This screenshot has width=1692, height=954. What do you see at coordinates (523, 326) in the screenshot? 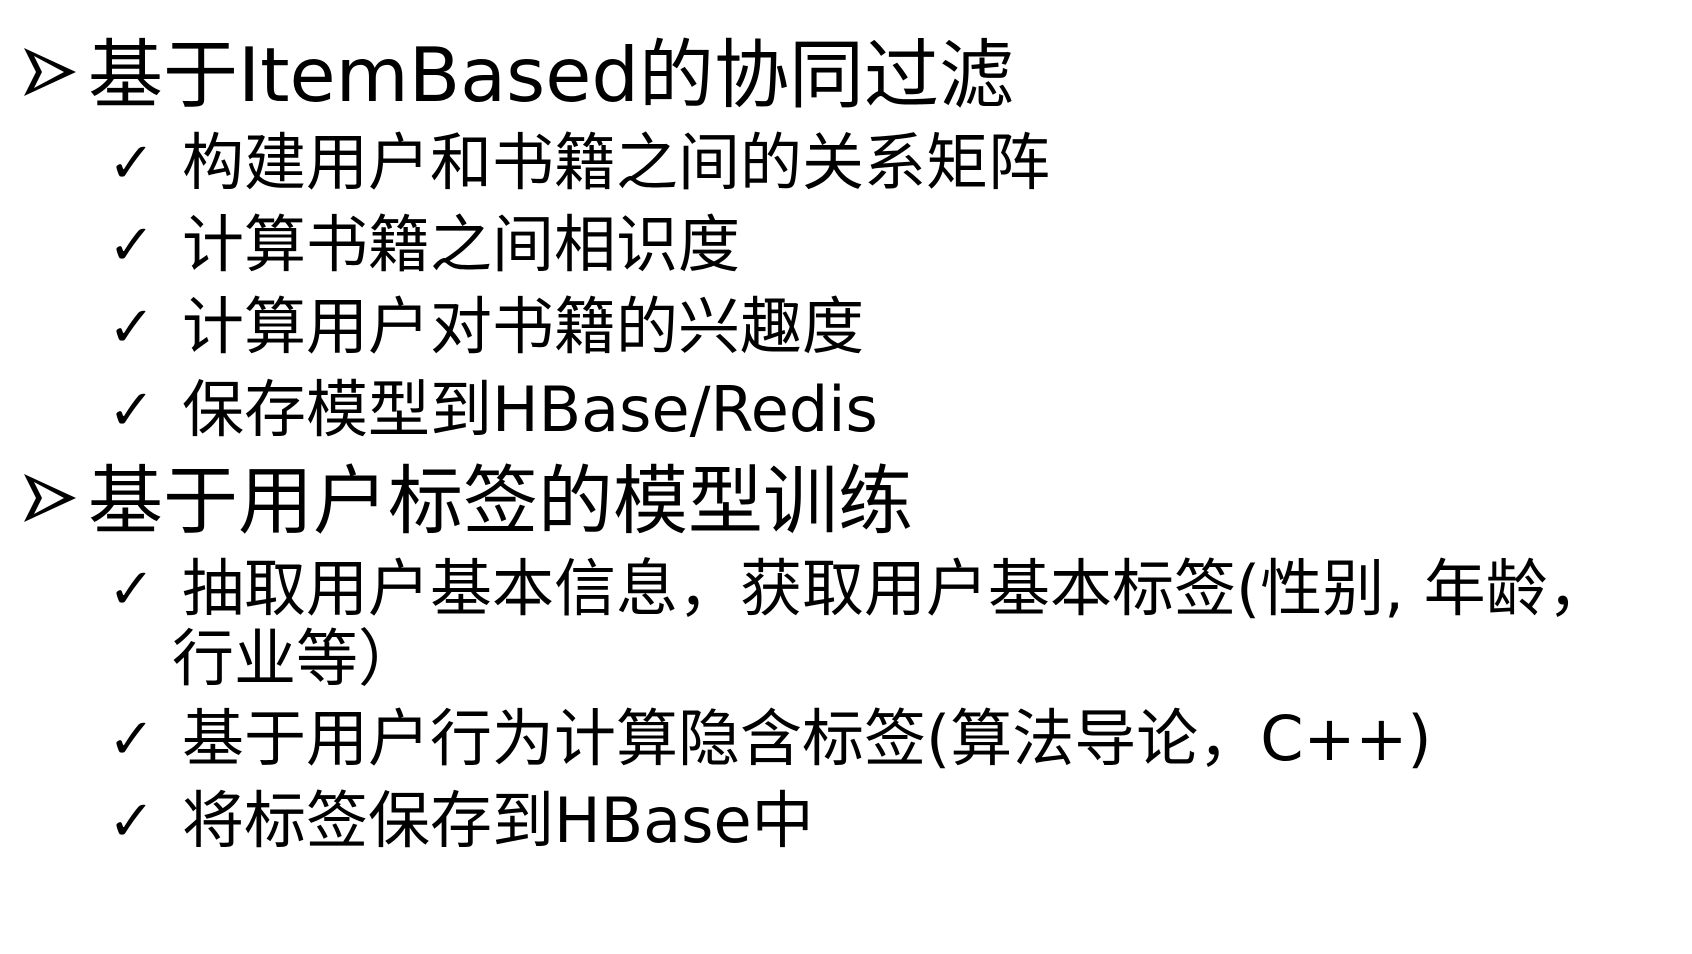
I see `list-item: 计算用户对书籍的兴趣度` at bounding box center [523, 326].